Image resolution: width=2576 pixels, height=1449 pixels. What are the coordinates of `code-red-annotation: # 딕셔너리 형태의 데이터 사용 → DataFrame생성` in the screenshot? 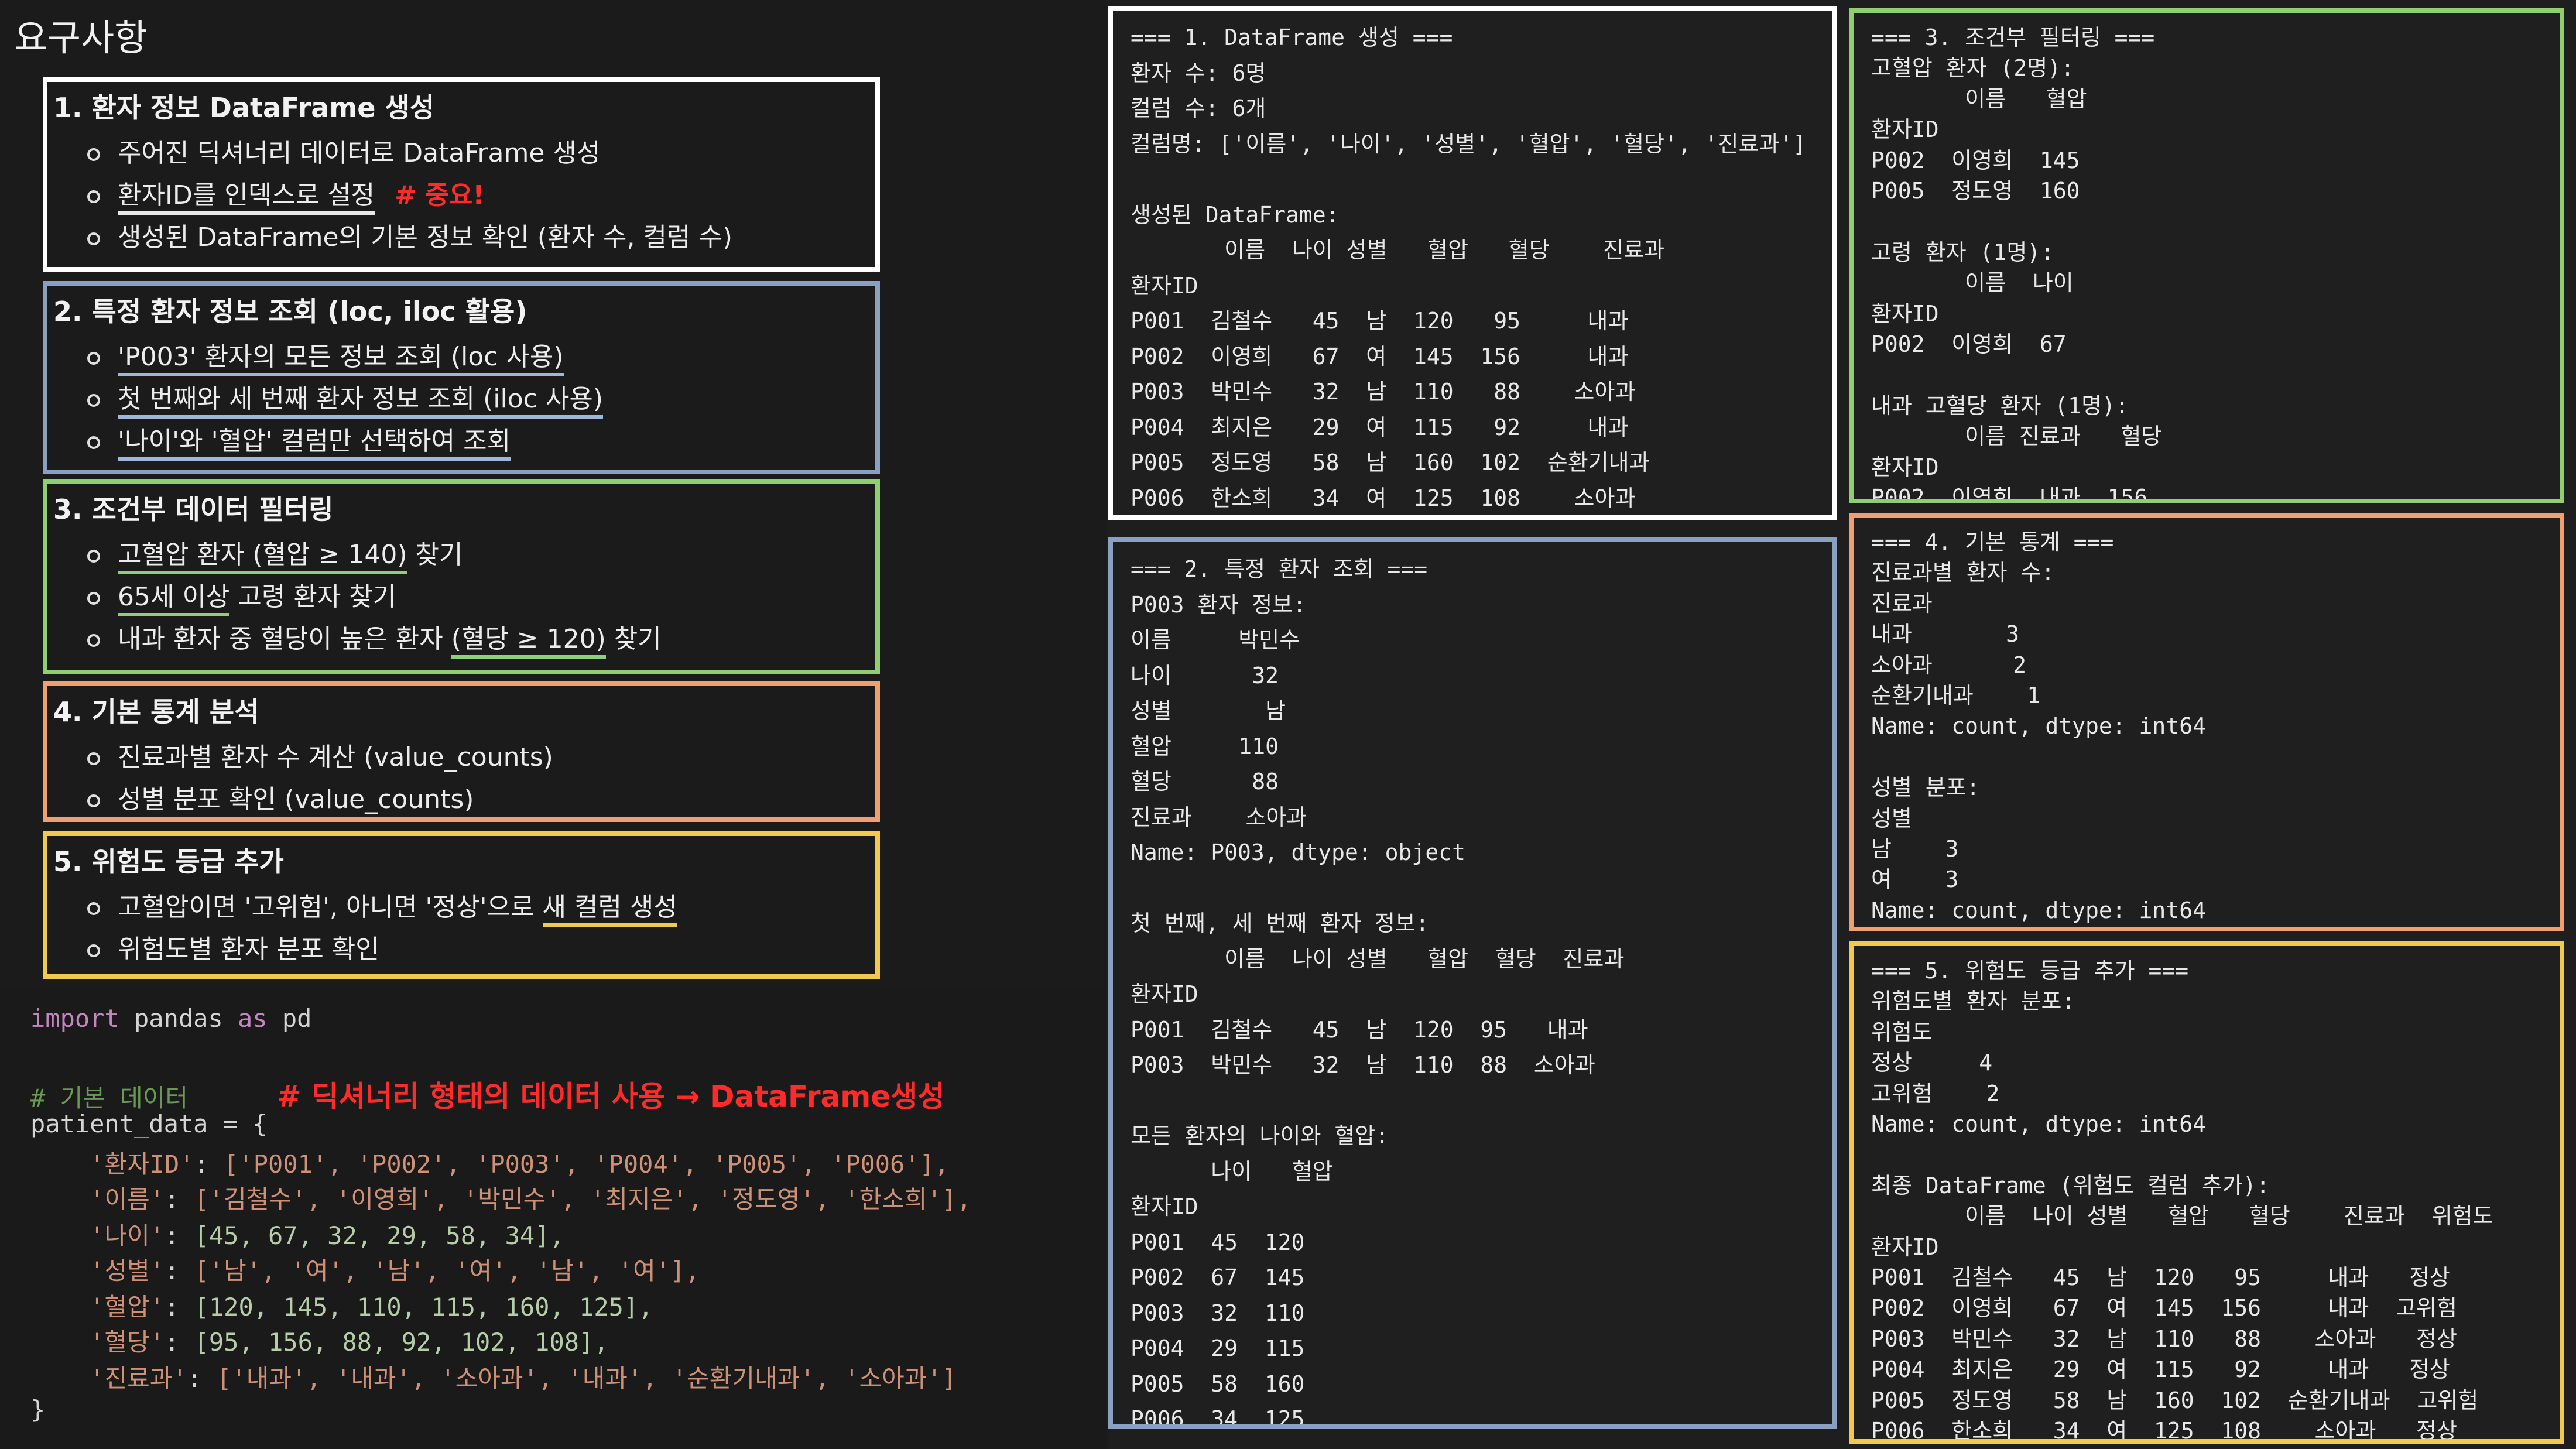 It's located at (610, 1097).